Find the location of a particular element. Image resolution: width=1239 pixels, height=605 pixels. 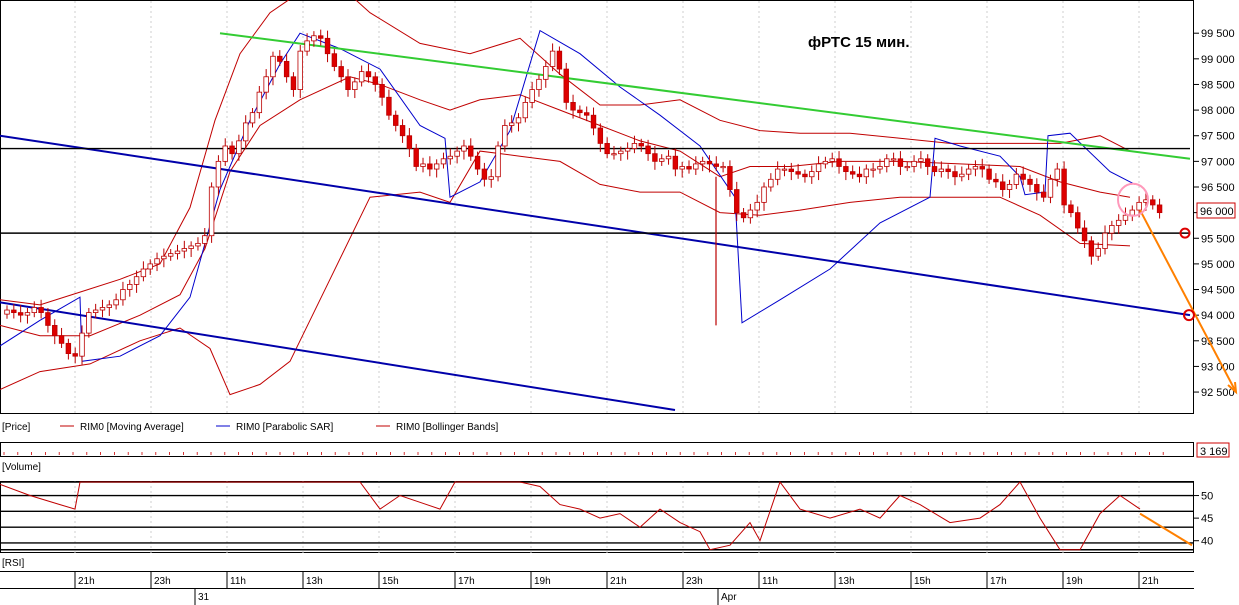

price-tick-label: 98 500 is located at coordinates (1218, 85).